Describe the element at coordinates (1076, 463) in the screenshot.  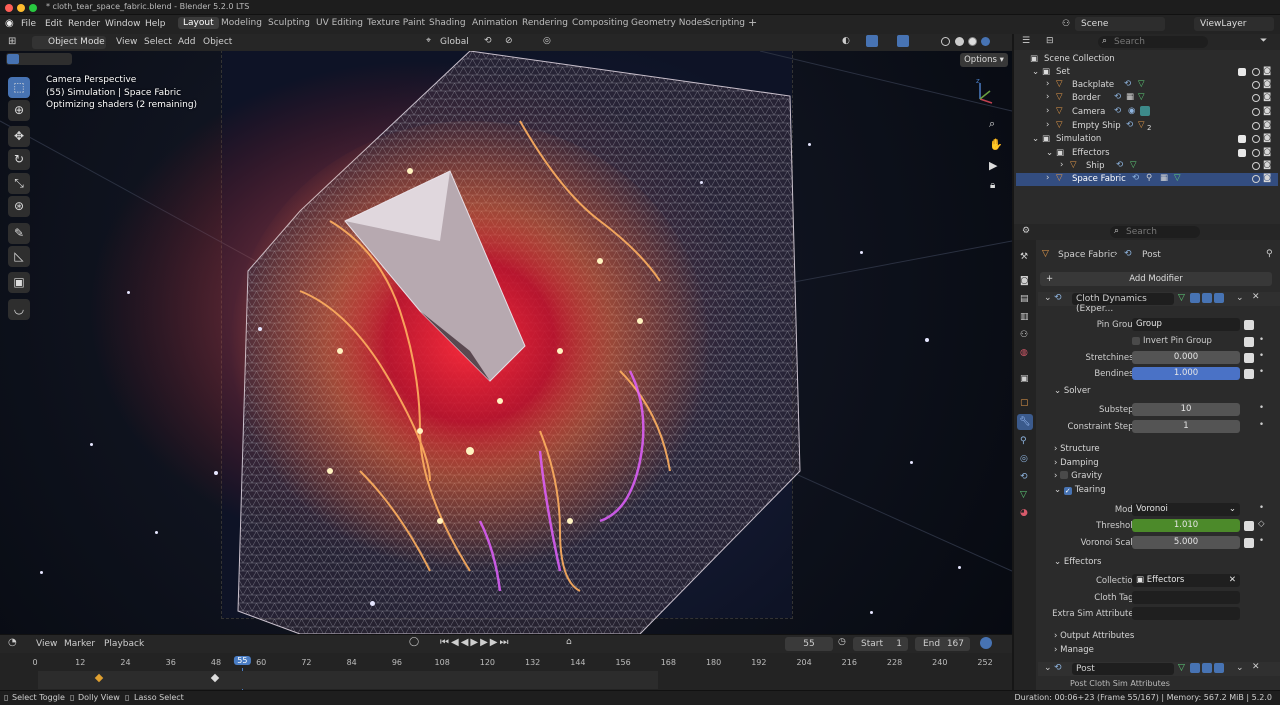
I see `damping-panel-header: › Damping` at that location.